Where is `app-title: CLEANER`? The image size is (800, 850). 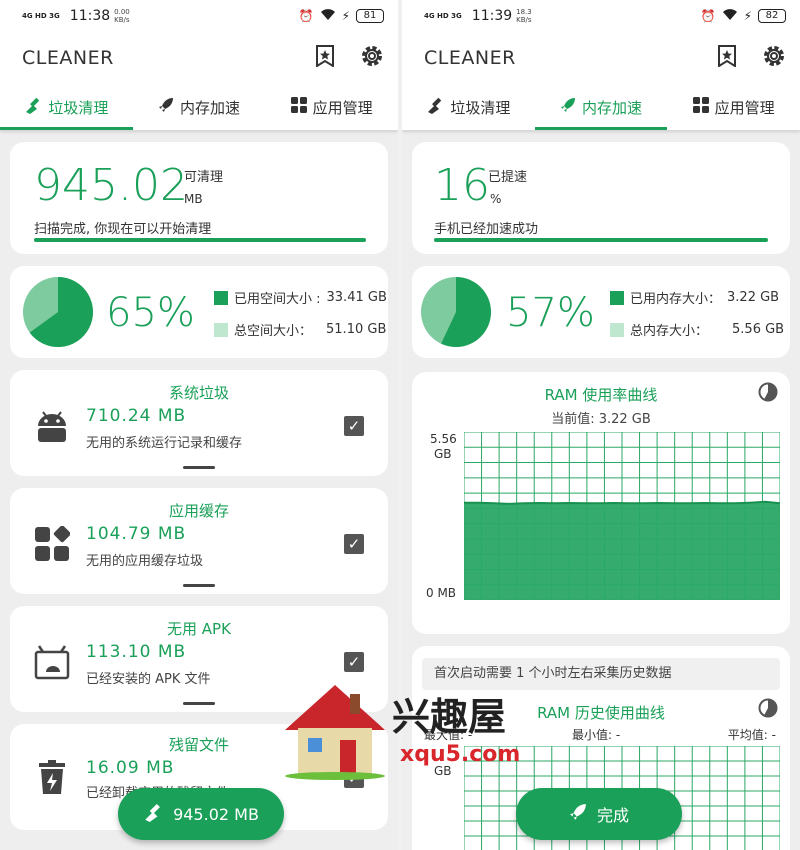
app-title: CLEANER is located at coordinates (68, 58).